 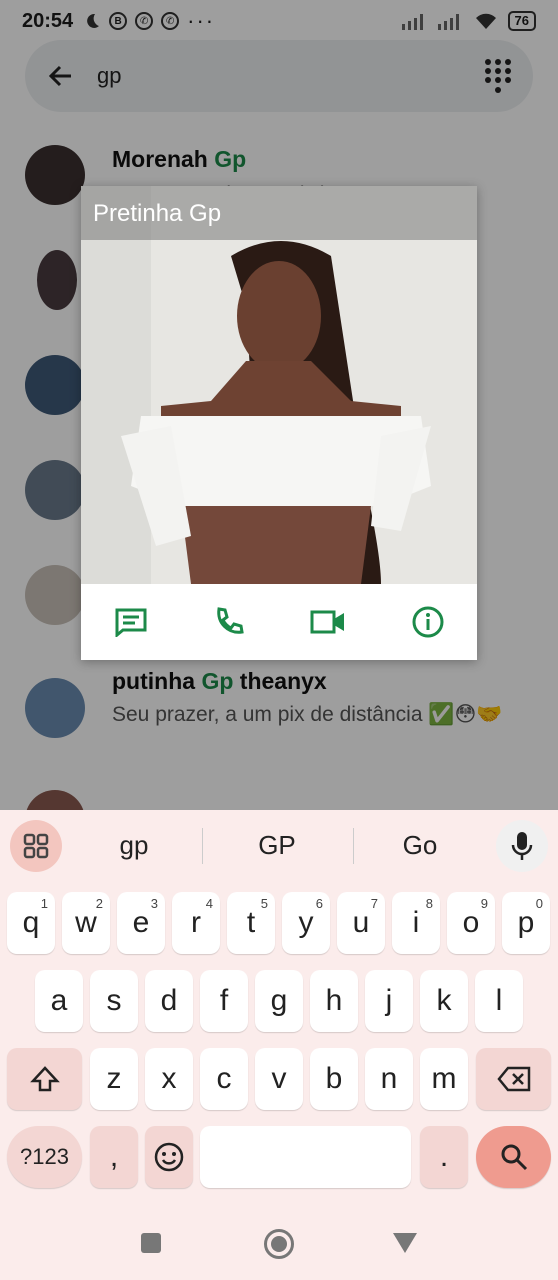 I want to click on key-v: v, so click(x=279, y=1079).